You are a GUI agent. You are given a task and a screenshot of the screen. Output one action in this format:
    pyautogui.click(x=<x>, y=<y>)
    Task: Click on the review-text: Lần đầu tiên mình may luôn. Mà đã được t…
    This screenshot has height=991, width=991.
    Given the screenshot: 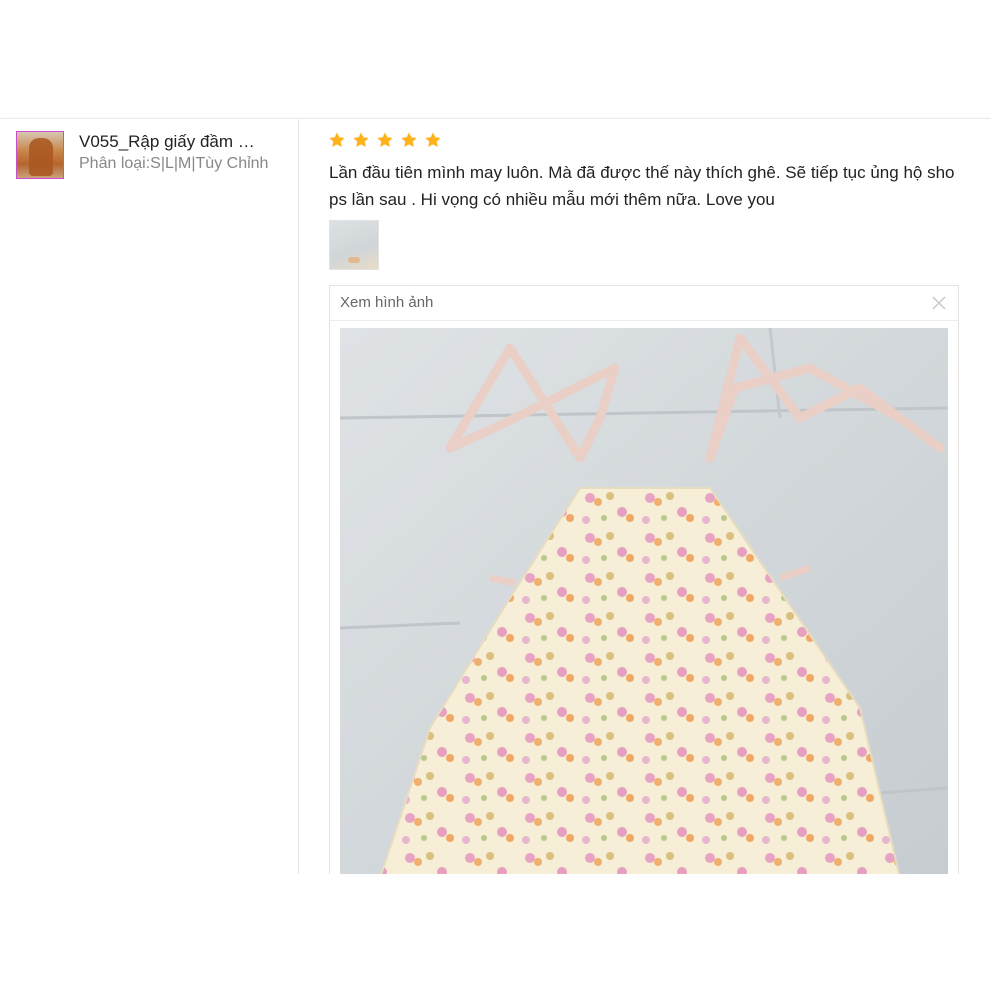 What is the action you would take?
    pyautogui.click(x=642, y=186)
    